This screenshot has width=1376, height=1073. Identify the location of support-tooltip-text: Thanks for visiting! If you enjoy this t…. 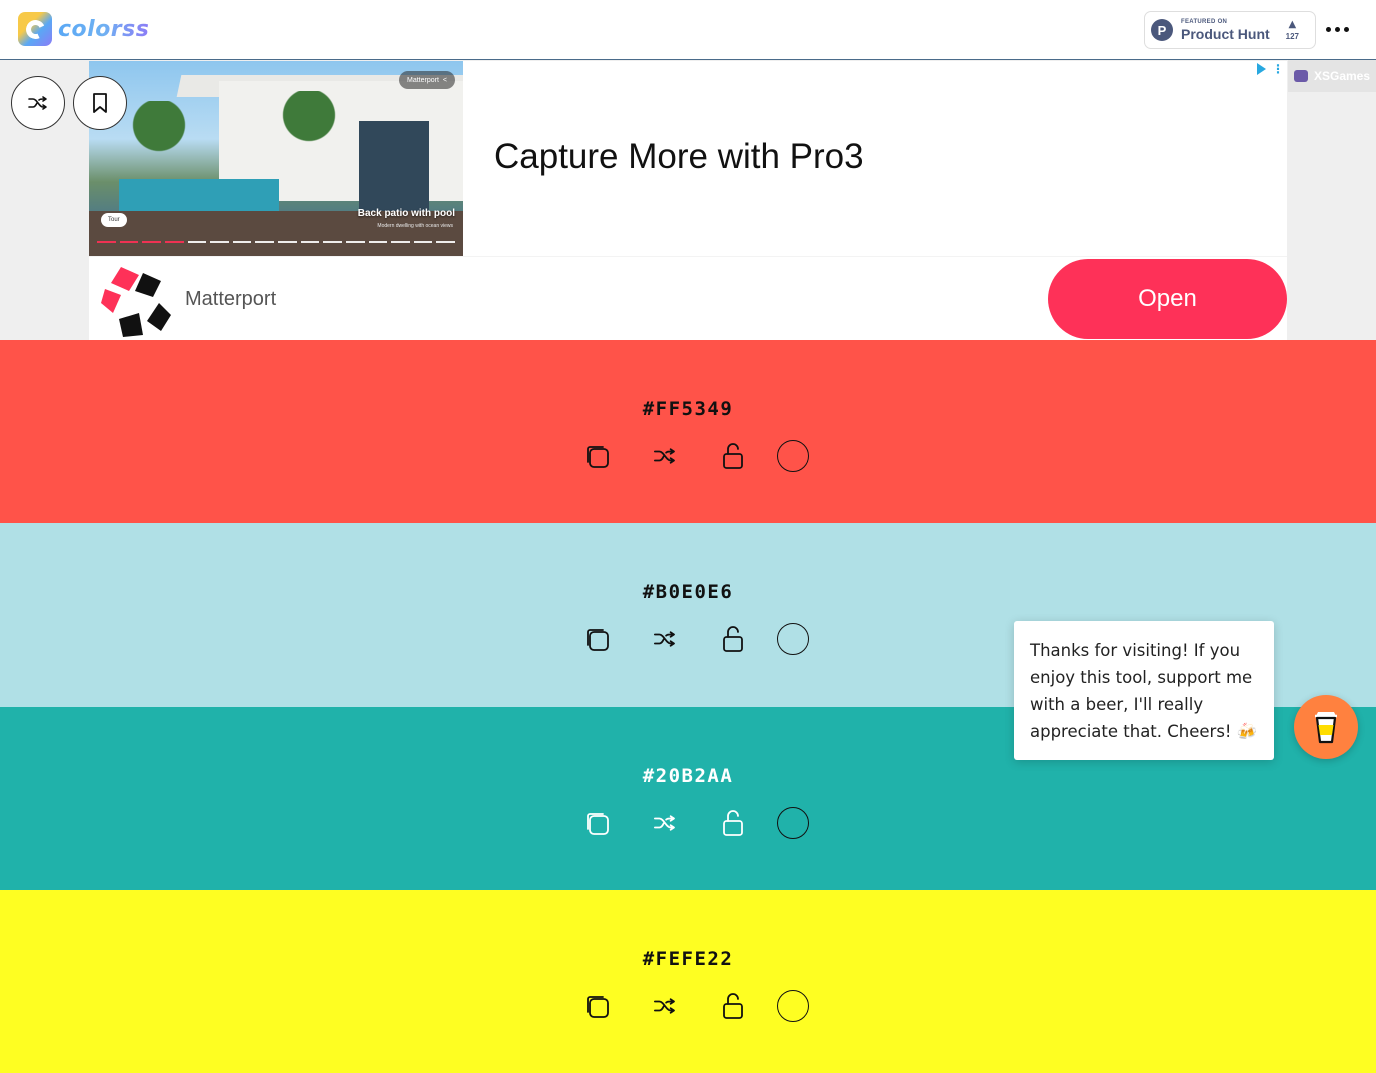
(1144, 691).